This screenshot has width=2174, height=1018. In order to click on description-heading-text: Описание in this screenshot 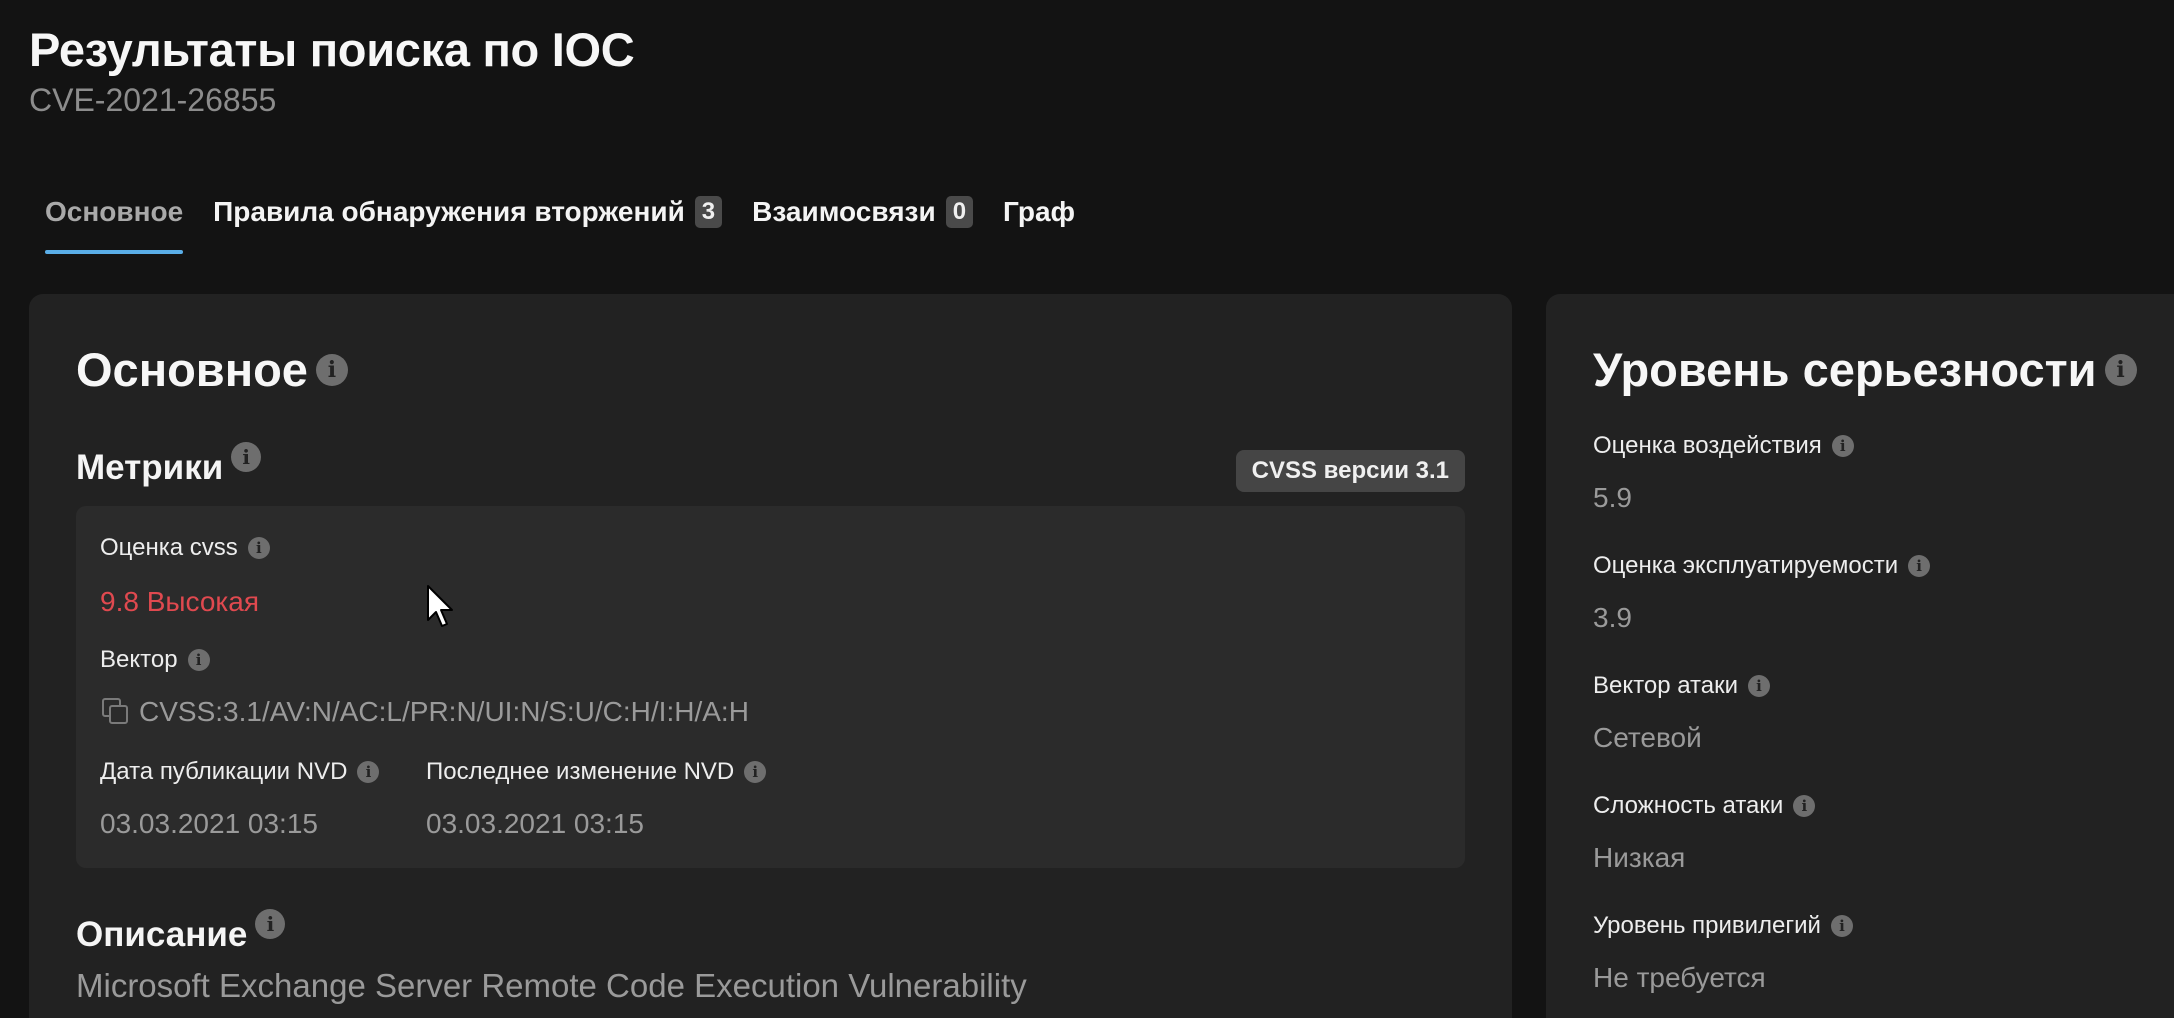, I will do `click(162, 934)`.